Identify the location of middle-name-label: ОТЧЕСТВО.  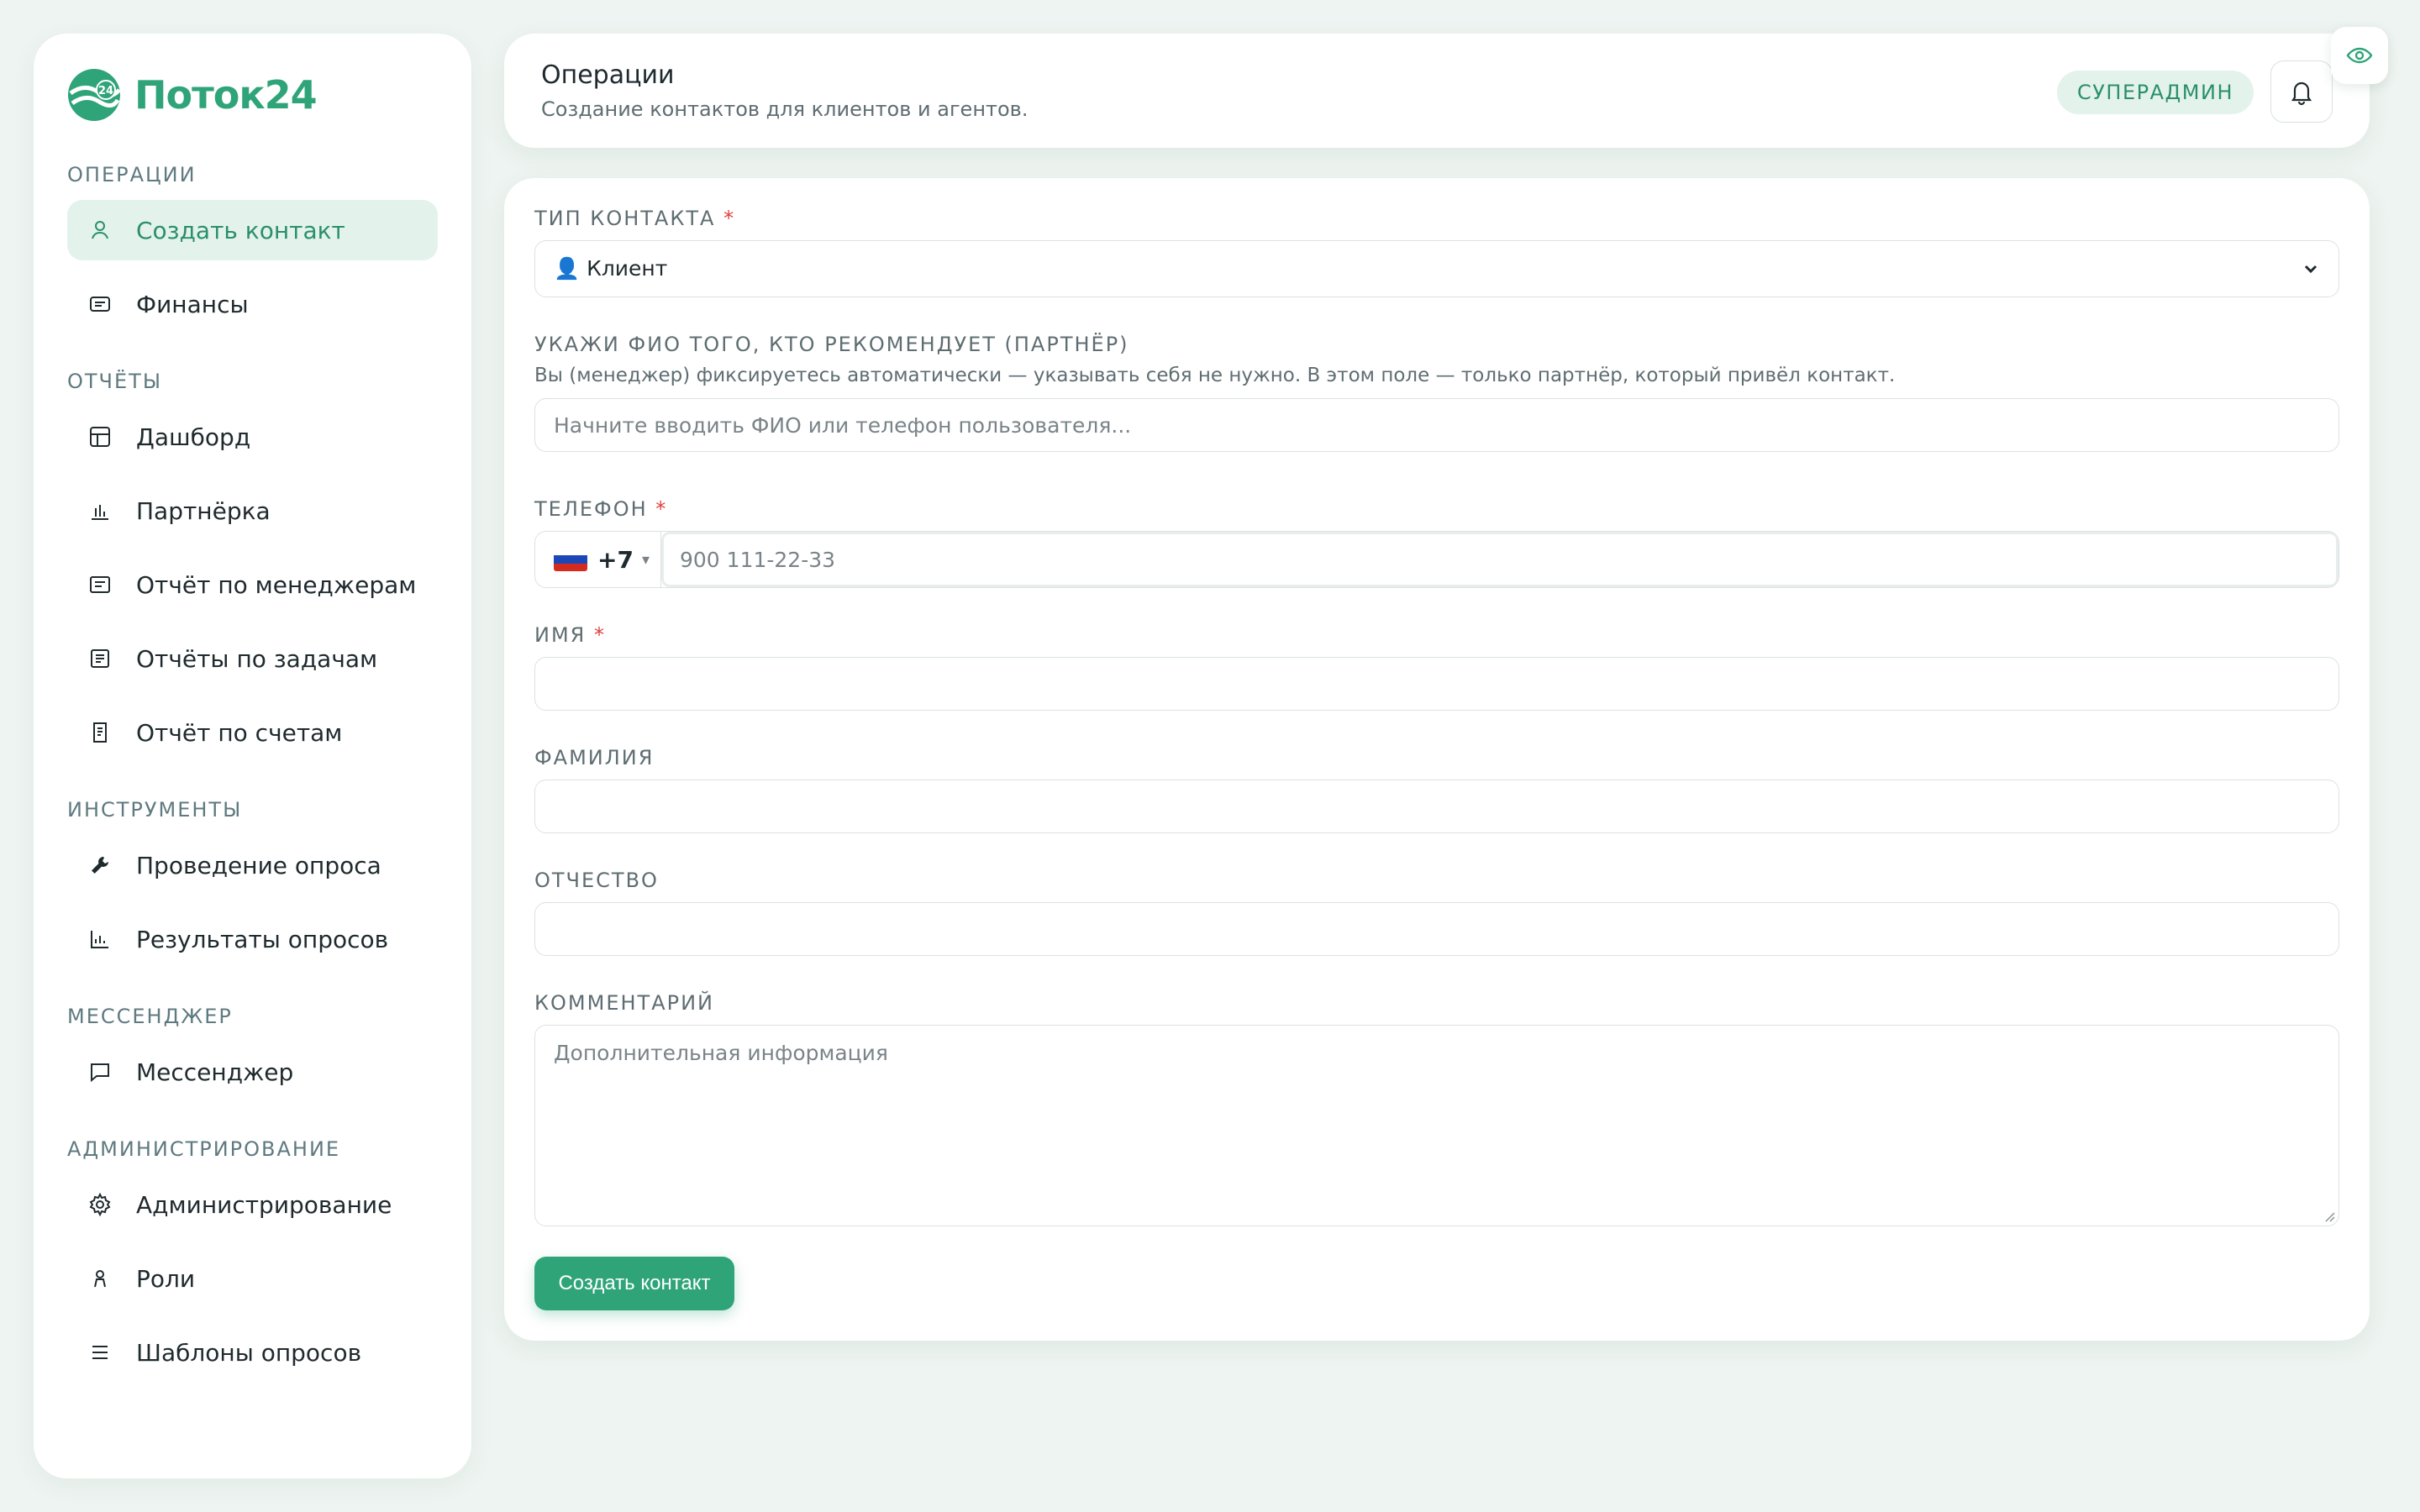
(597, 880).